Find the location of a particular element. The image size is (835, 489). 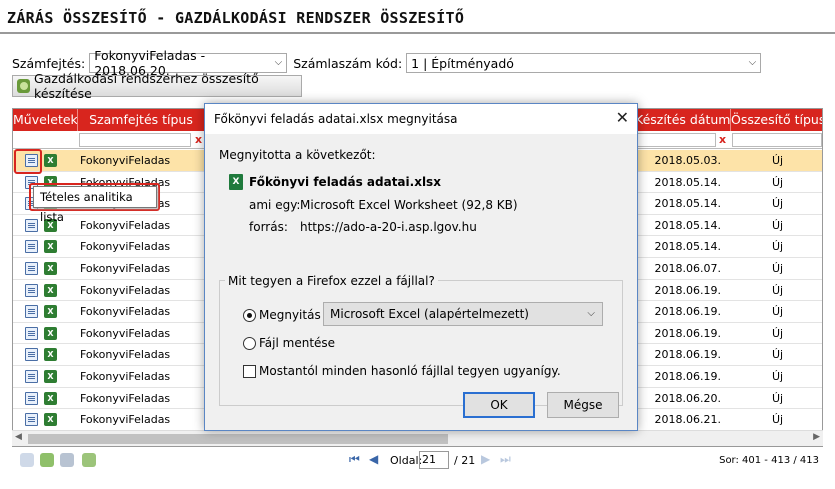

chevron-down-icon: ⌵ is located at coordinates (752, 62).